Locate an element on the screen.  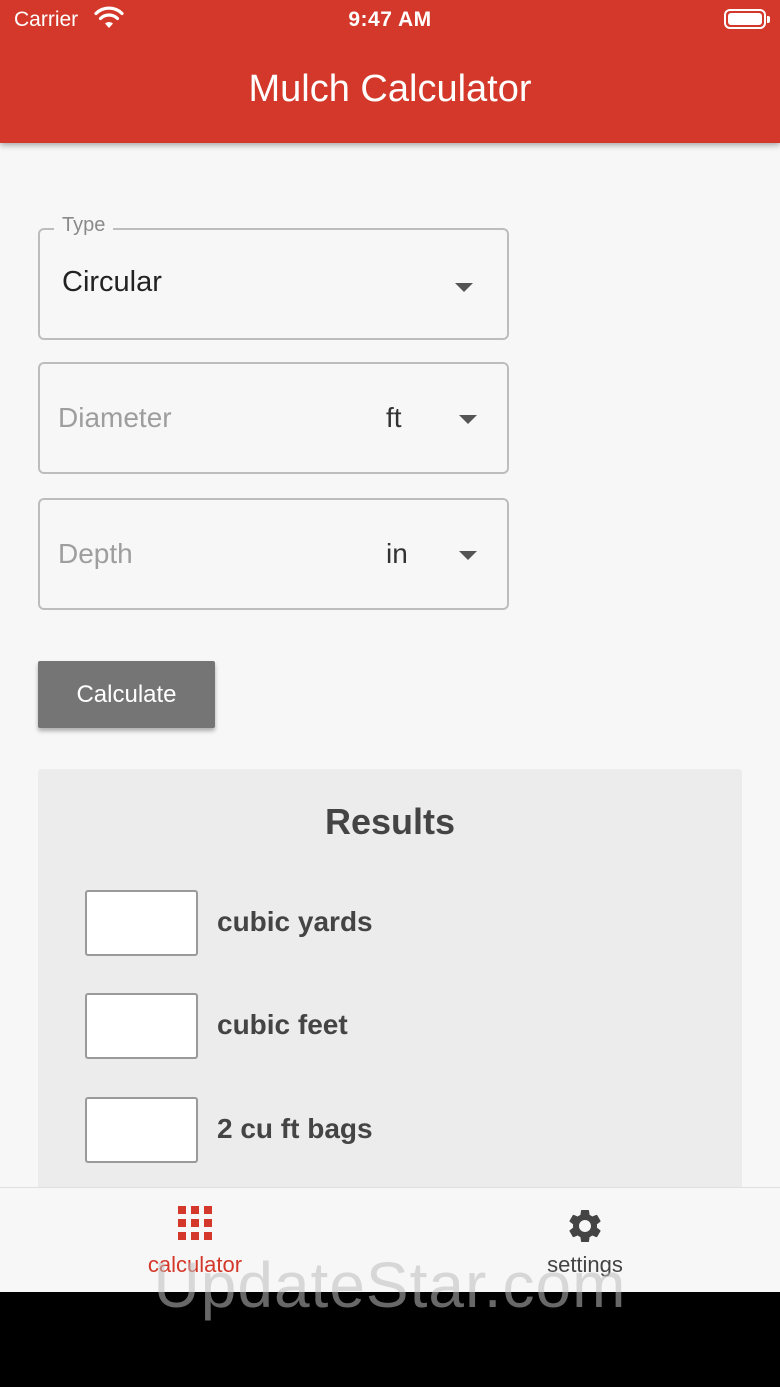
diameter-unit-select: ft is located at coordinates (394, 418).